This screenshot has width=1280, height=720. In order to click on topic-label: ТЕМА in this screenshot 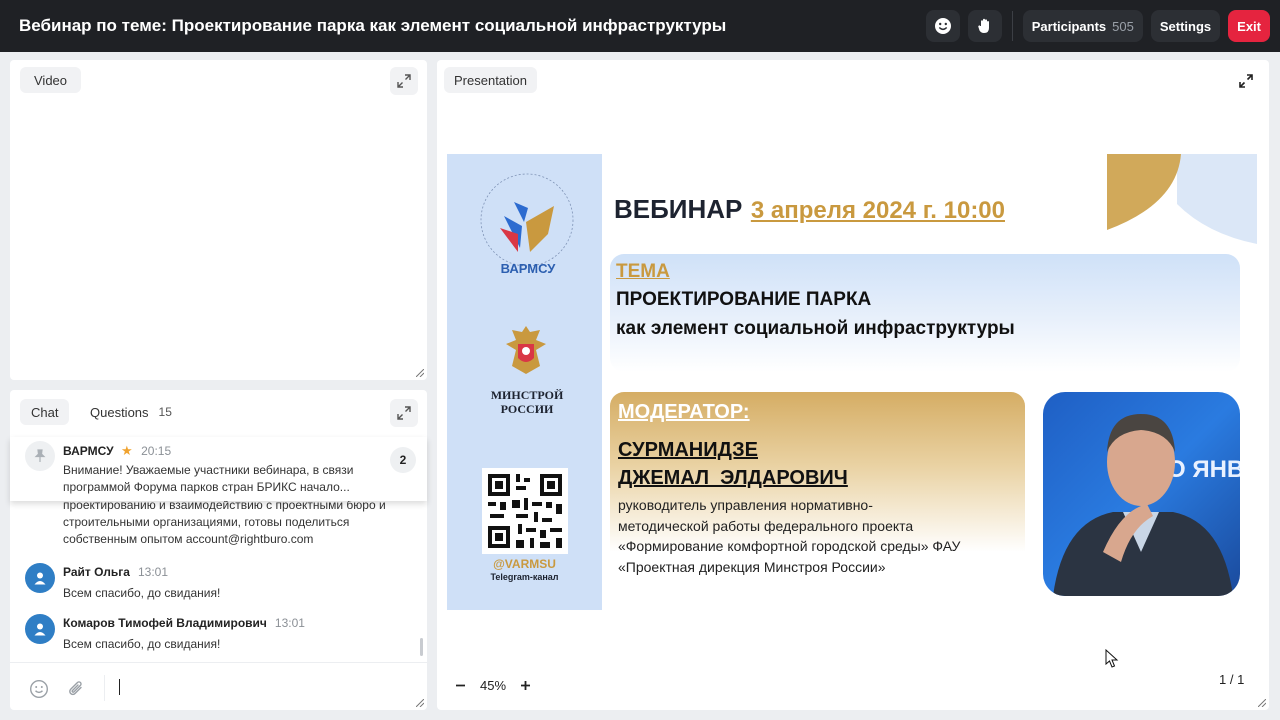, I will do `click(643, 271)`.